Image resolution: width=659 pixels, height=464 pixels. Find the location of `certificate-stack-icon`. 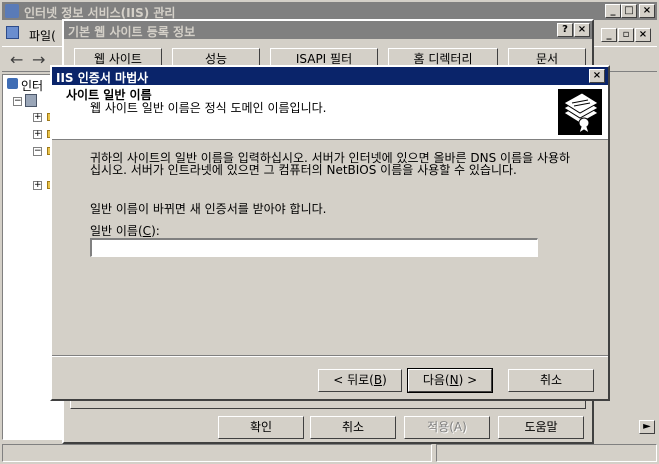

certificate-stack-icon is located at coordinates (580, 112).